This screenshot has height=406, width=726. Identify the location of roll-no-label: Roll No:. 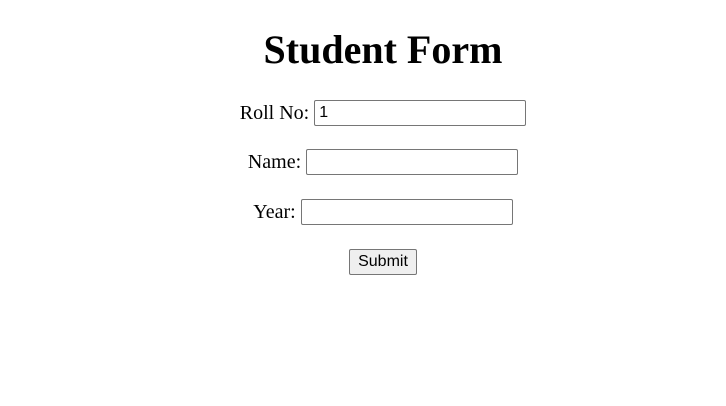
(274, 113).